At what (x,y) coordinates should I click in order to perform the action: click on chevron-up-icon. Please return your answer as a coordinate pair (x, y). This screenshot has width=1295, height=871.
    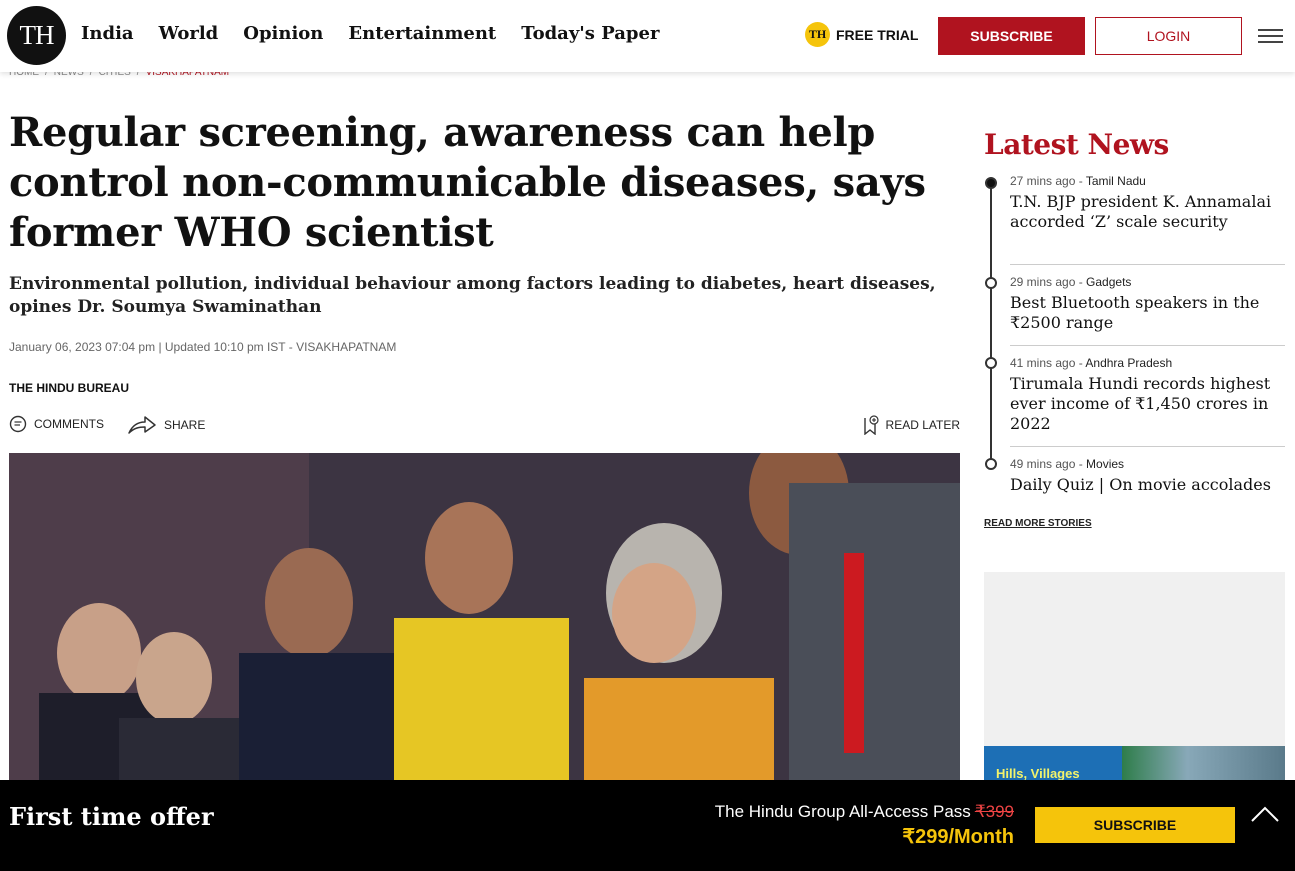
    Looking at the image, I should click on (1265, 814).